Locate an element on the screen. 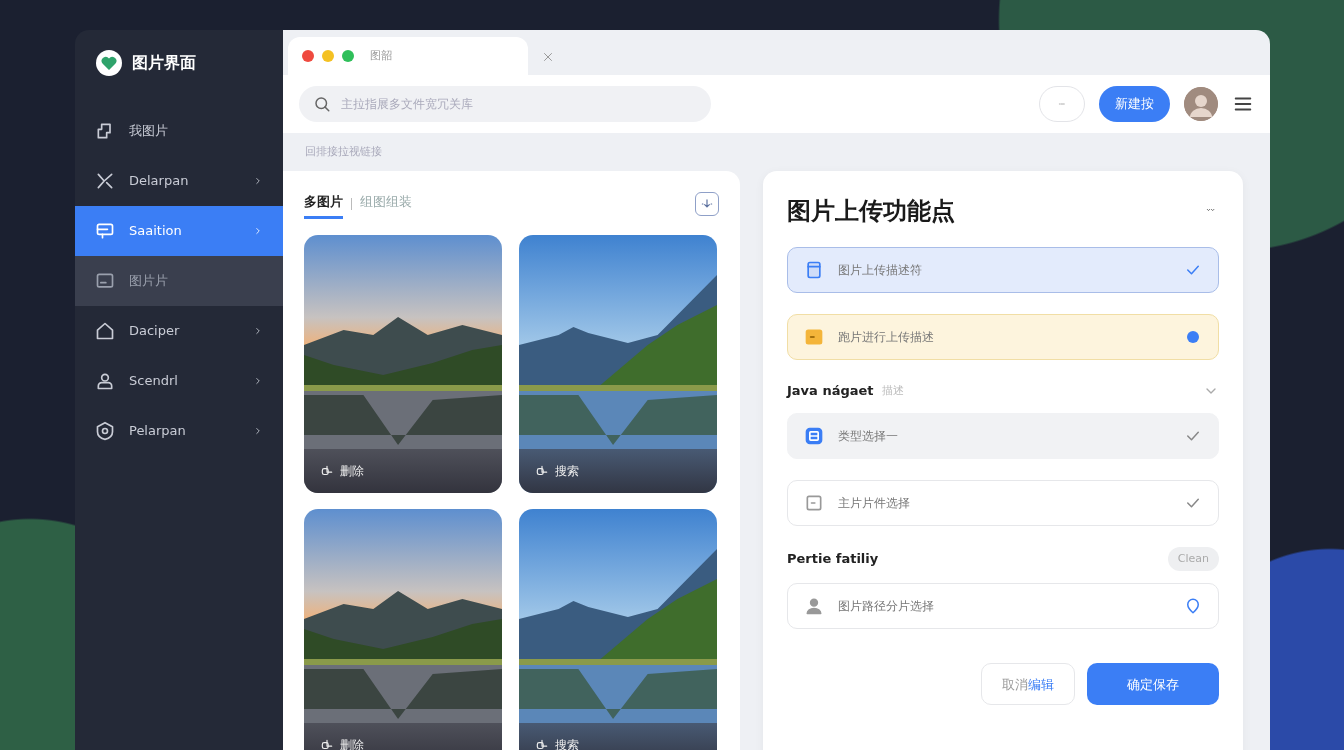 This screenshot has width=1344, height=750. sidebar-item: Saaition is located at coordinates (179, 231).